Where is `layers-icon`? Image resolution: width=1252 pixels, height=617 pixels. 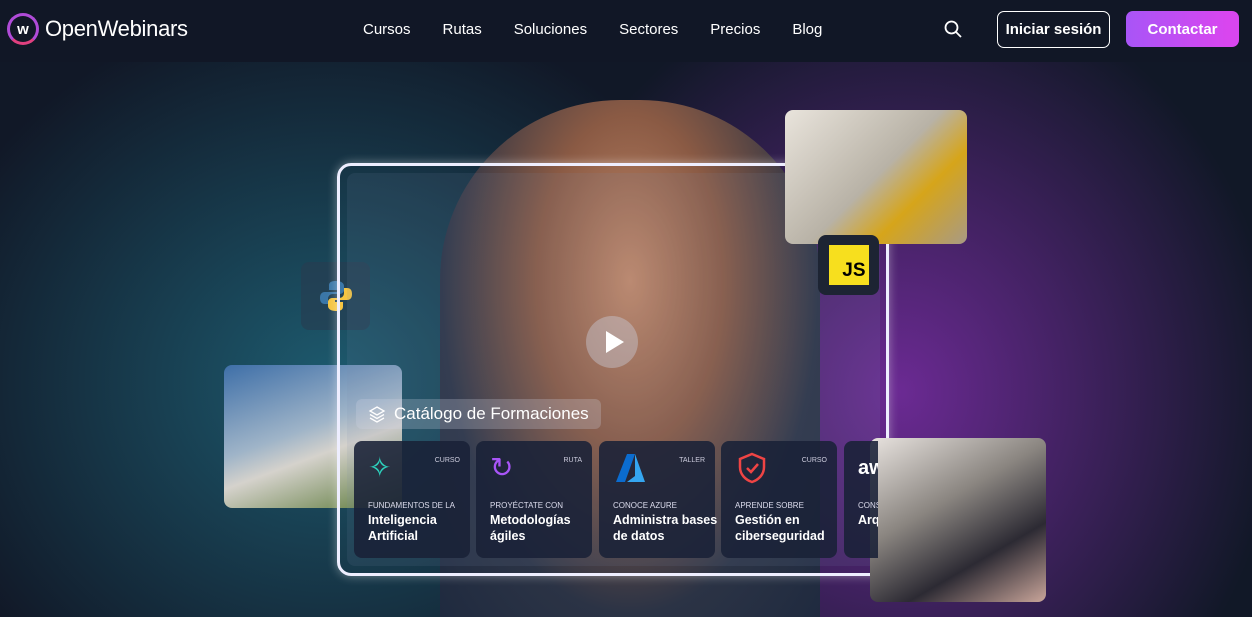 layers-icon is located at coordinates (377, 414).